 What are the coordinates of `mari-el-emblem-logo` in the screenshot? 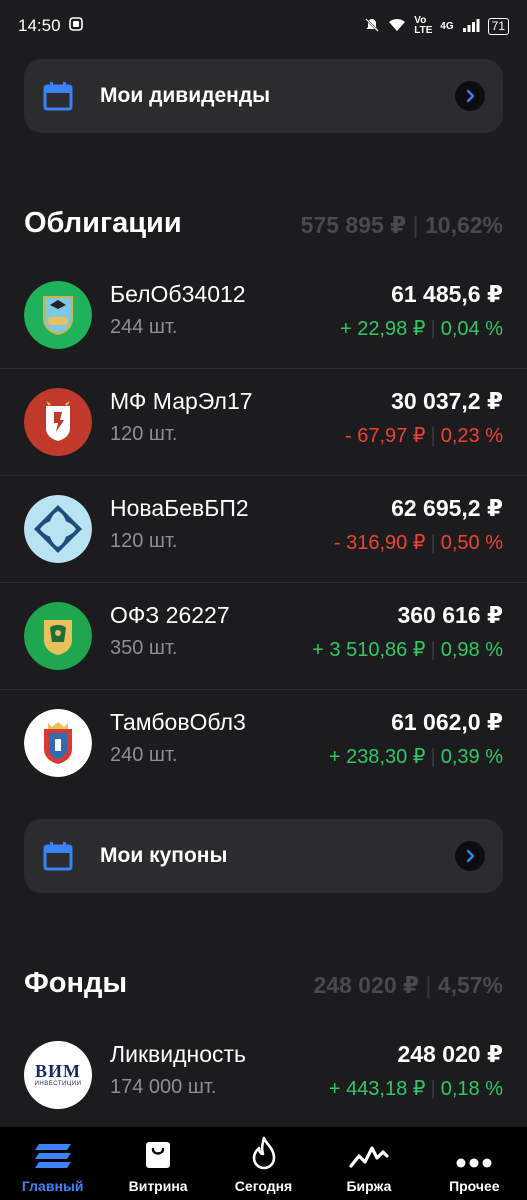 It's located at (58, 422).